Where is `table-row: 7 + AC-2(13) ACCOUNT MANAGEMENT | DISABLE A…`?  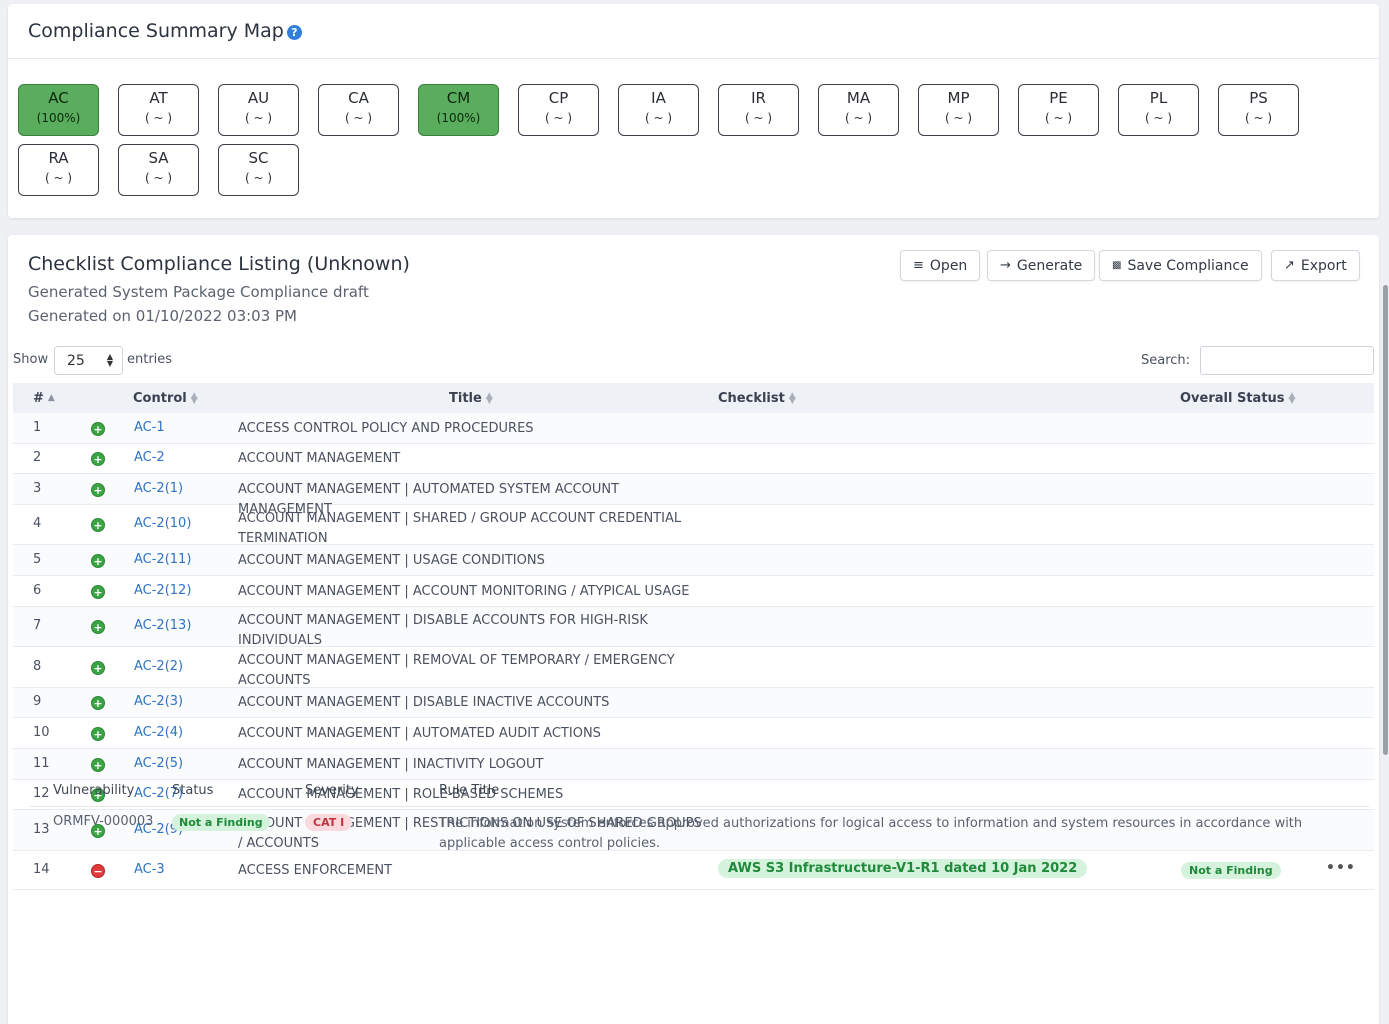
table-row: 7 + AC-2(13) ACCOUNT MANAGEMENT | DISABLE A… is located at coordinates (693, 627).